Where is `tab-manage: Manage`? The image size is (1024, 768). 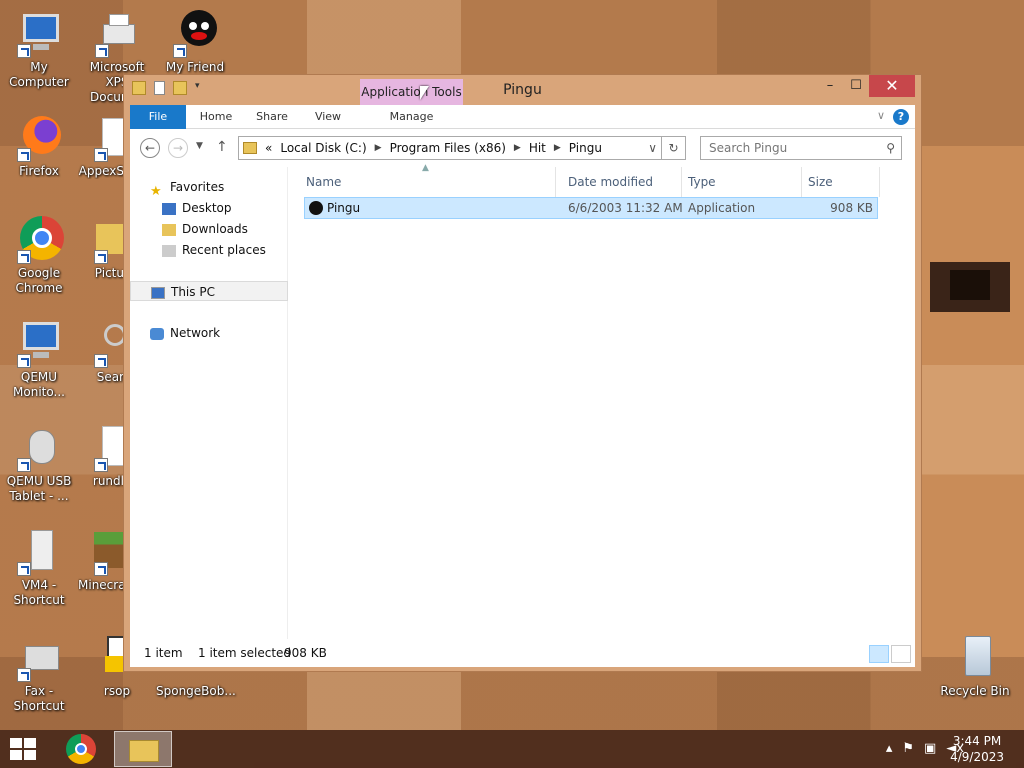
tab-manage: Manage is located at coordinates (411, 117).